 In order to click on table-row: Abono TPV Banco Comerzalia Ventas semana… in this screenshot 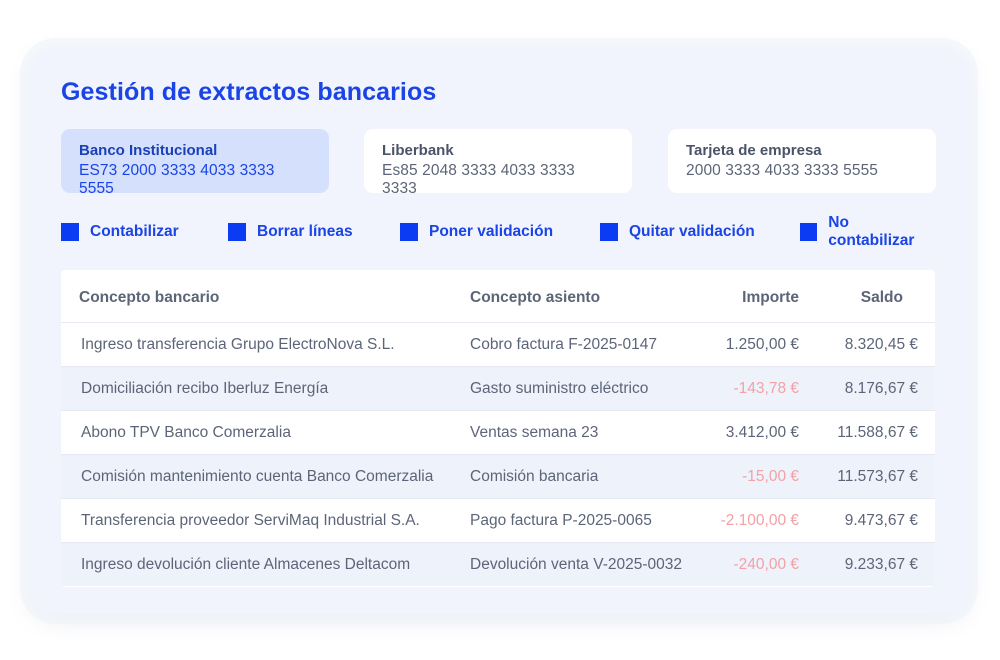, I will do `click(498, 432)`.